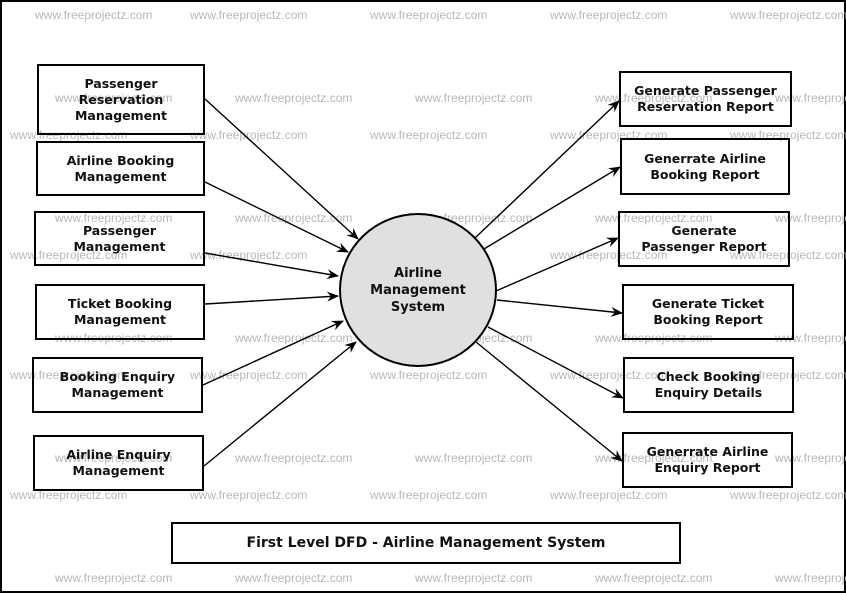 This screenshot has width=846, height=593. I want to click on input-entity-booking-enquiry-management: Booking Enquiry Management, so click(117, 385).